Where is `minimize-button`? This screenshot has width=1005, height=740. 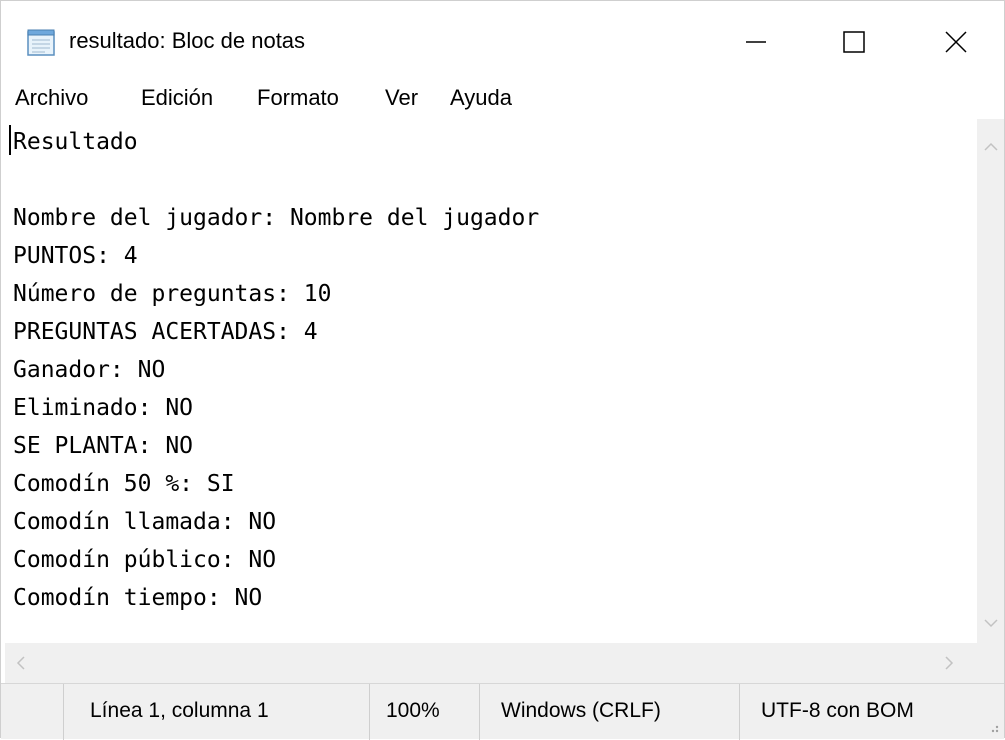 minimize-button is located at coordinates (756, 42).